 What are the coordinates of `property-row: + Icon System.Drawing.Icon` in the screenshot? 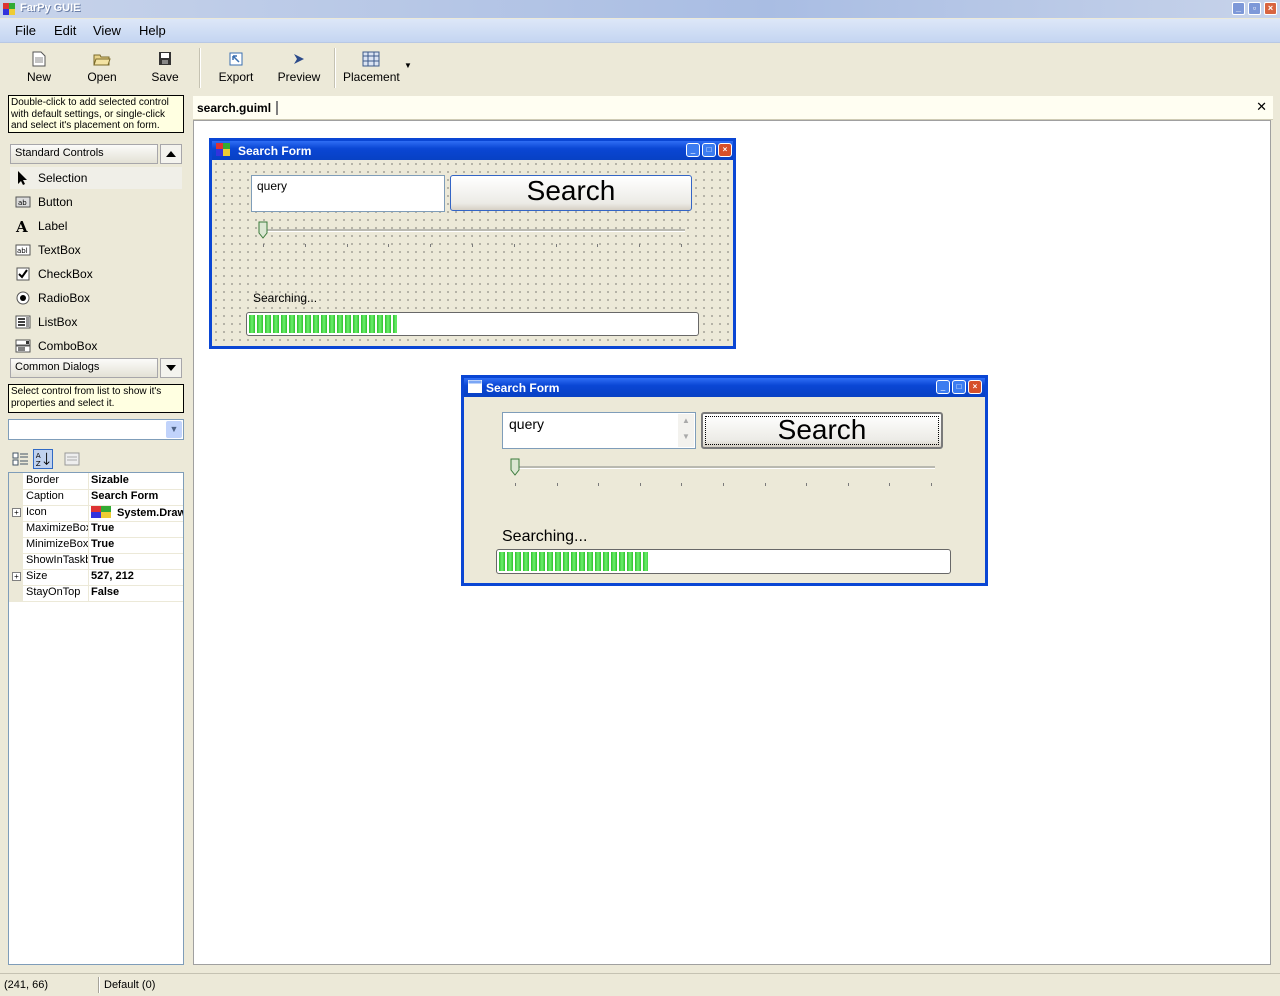 It's located at (96, 513).